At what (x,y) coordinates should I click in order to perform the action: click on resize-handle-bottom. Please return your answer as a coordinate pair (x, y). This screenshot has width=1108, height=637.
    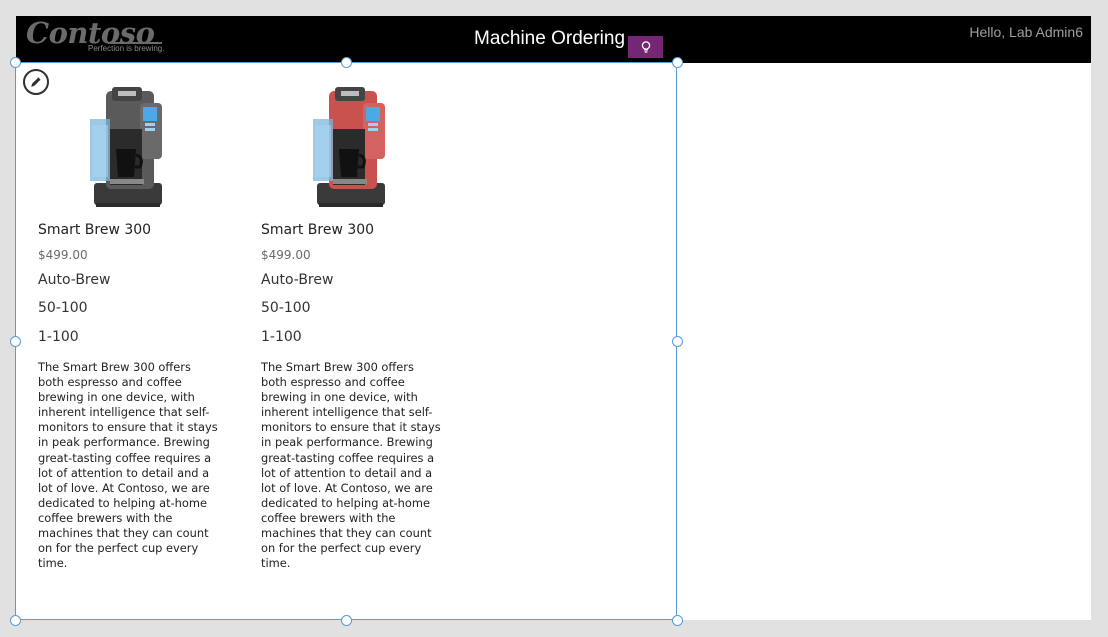
    Looking at the image, I should click on (346, 620).